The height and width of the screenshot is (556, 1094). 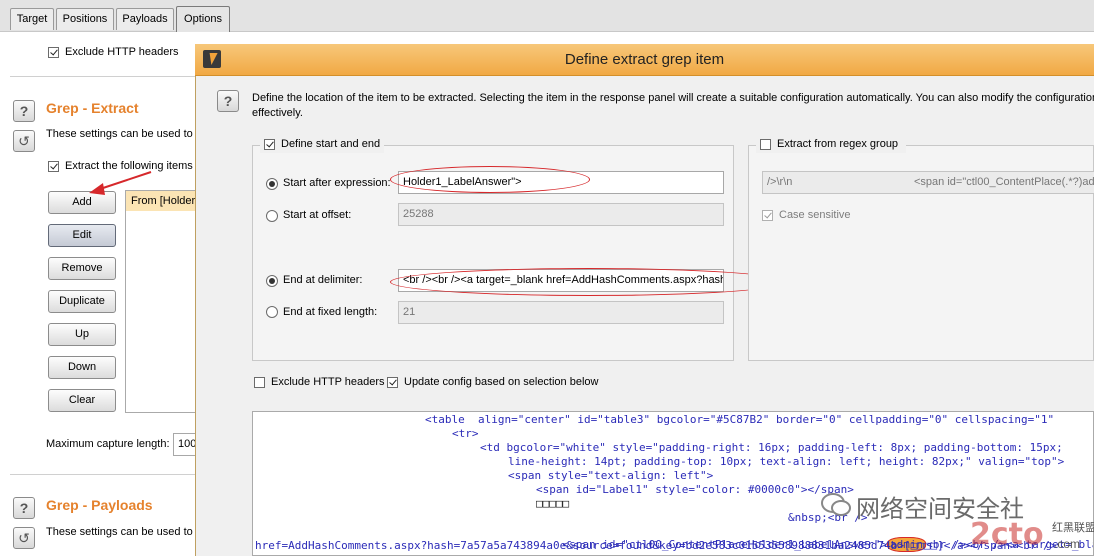 I want to click on watermark-logo-suffix: .com, so click(x=1067, y=544).